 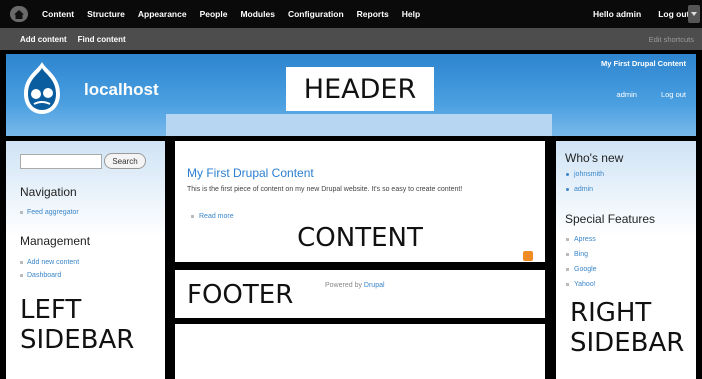 I want to click on header-tab-bar, so click(x=359, y=125).